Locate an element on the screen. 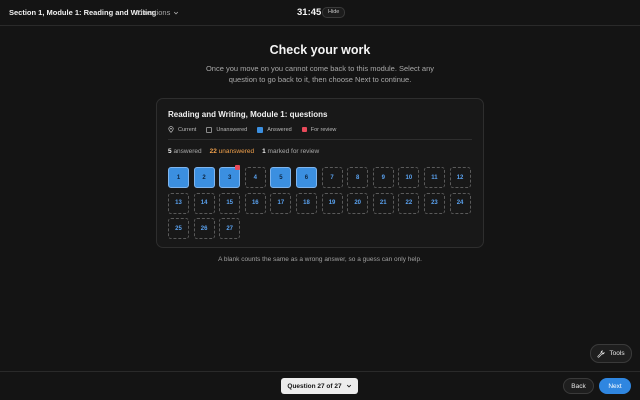 The height and width of the screenshot is (400, 640). question-7-button: 7 is located at coordinates (332, 177).